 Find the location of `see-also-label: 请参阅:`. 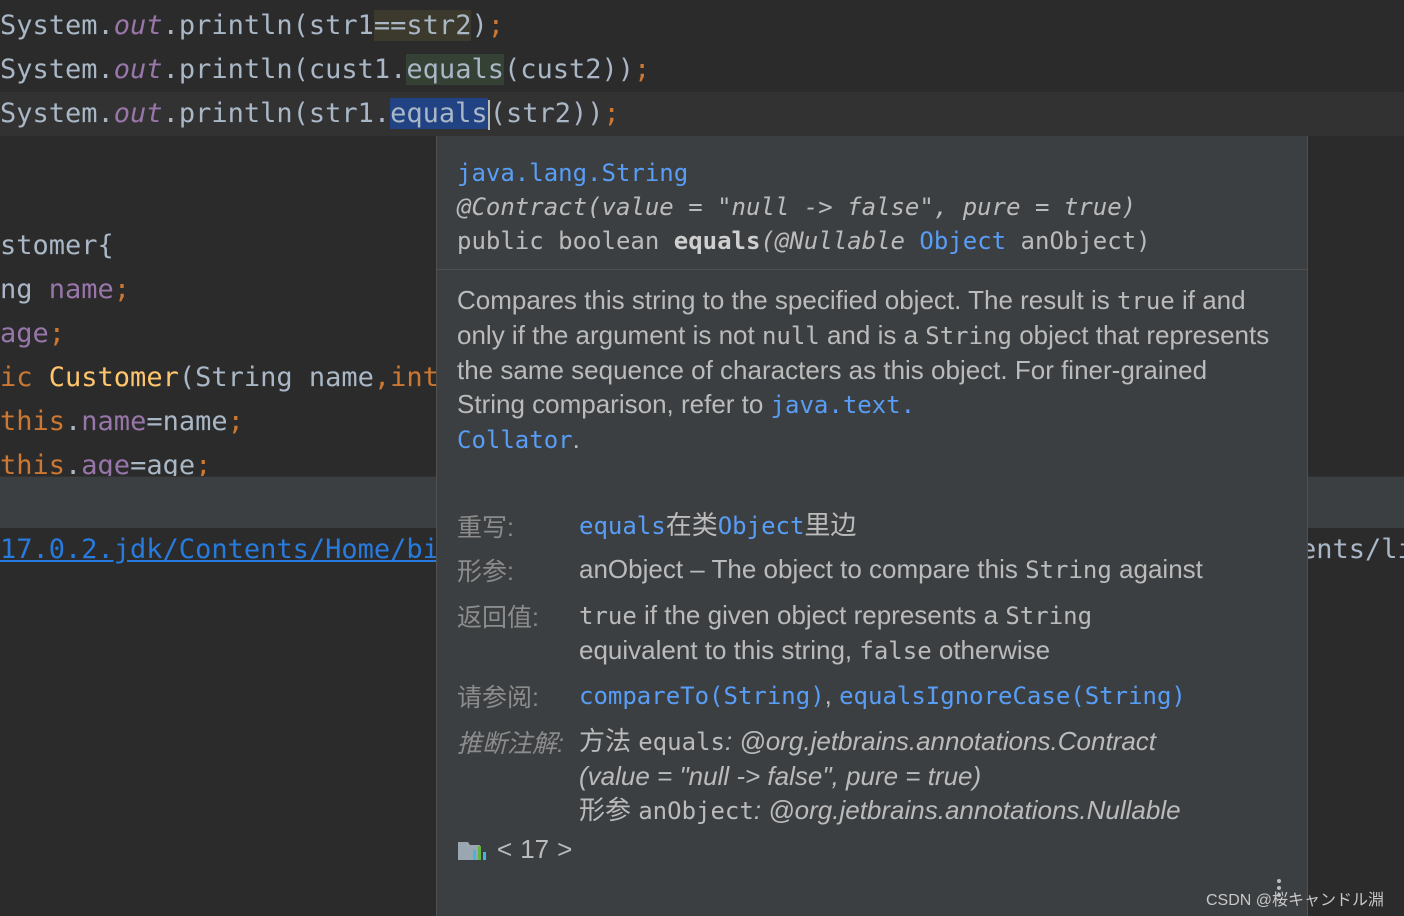

see-also-label: 请参阅: is located at coordinates (498, 698).